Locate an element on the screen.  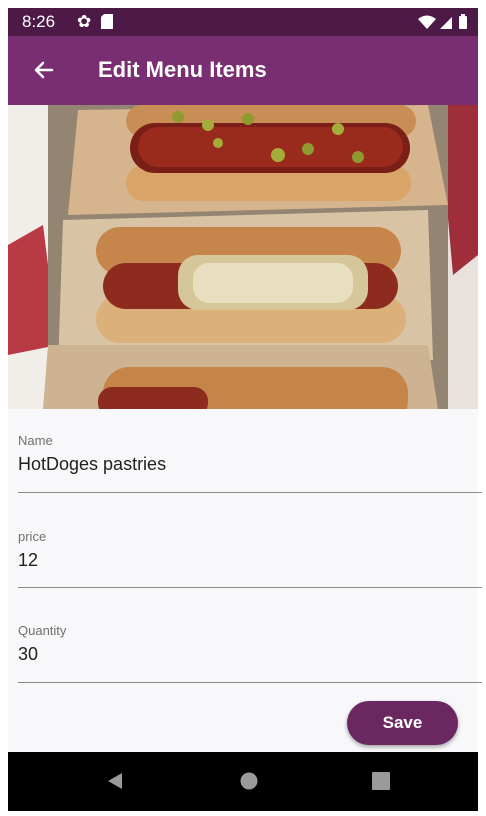
name-underline is located at coordinates (250, 492).